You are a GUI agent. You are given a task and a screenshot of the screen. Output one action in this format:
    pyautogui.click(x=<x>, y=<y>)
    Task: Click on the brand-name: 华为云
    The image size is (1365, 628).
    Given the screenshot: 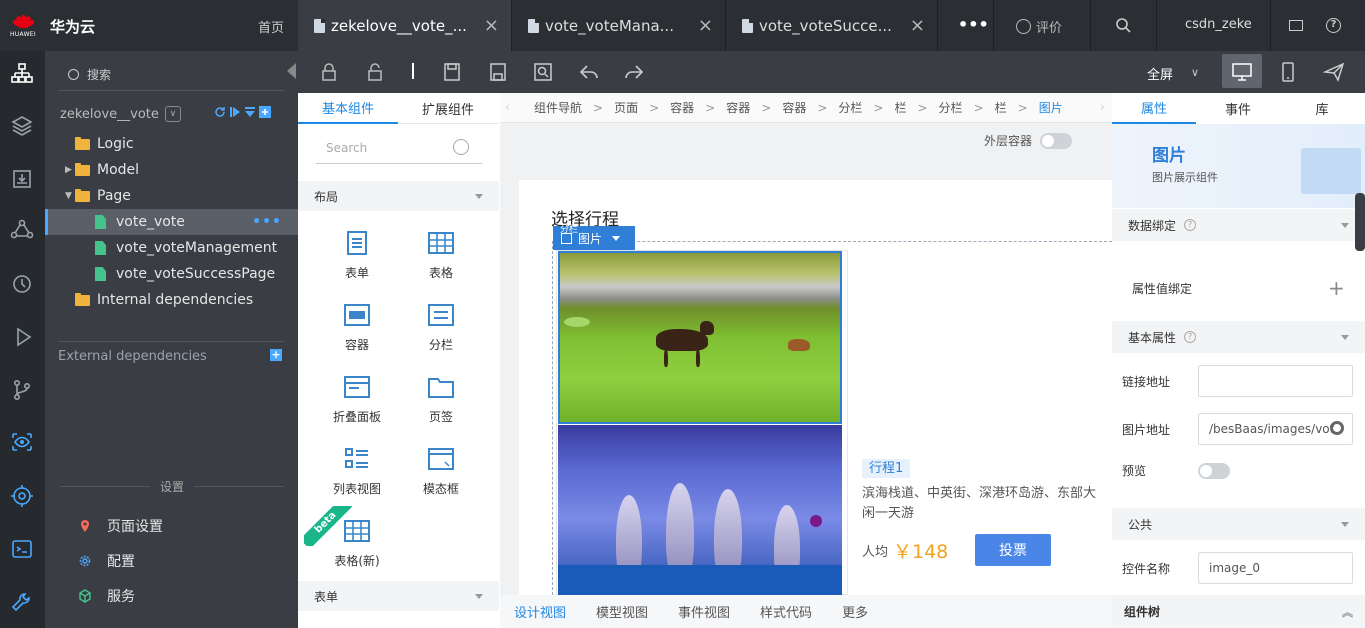 What is the action you would take?
    pyautogui.click(x=72, y=26)
    